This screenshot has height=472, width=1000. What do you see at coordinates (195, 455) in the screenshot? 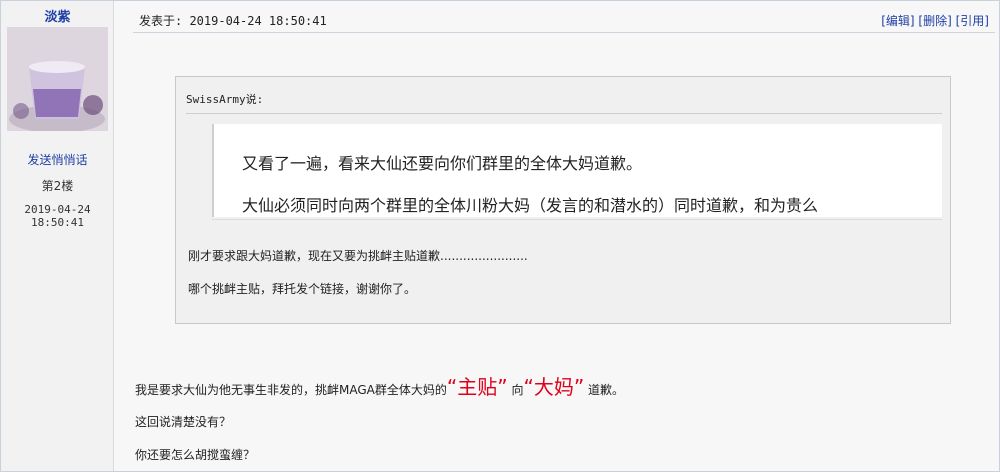
I see `reply-line-3: 你还要怎么胡搅蛮缠？` at bounding box center [195, 455].